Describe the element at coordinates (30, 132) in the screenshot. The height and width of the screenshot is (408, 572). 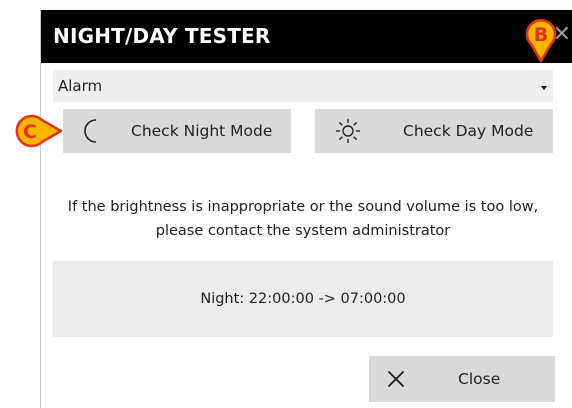
I see `callout-badge-c-label: C` at that location.